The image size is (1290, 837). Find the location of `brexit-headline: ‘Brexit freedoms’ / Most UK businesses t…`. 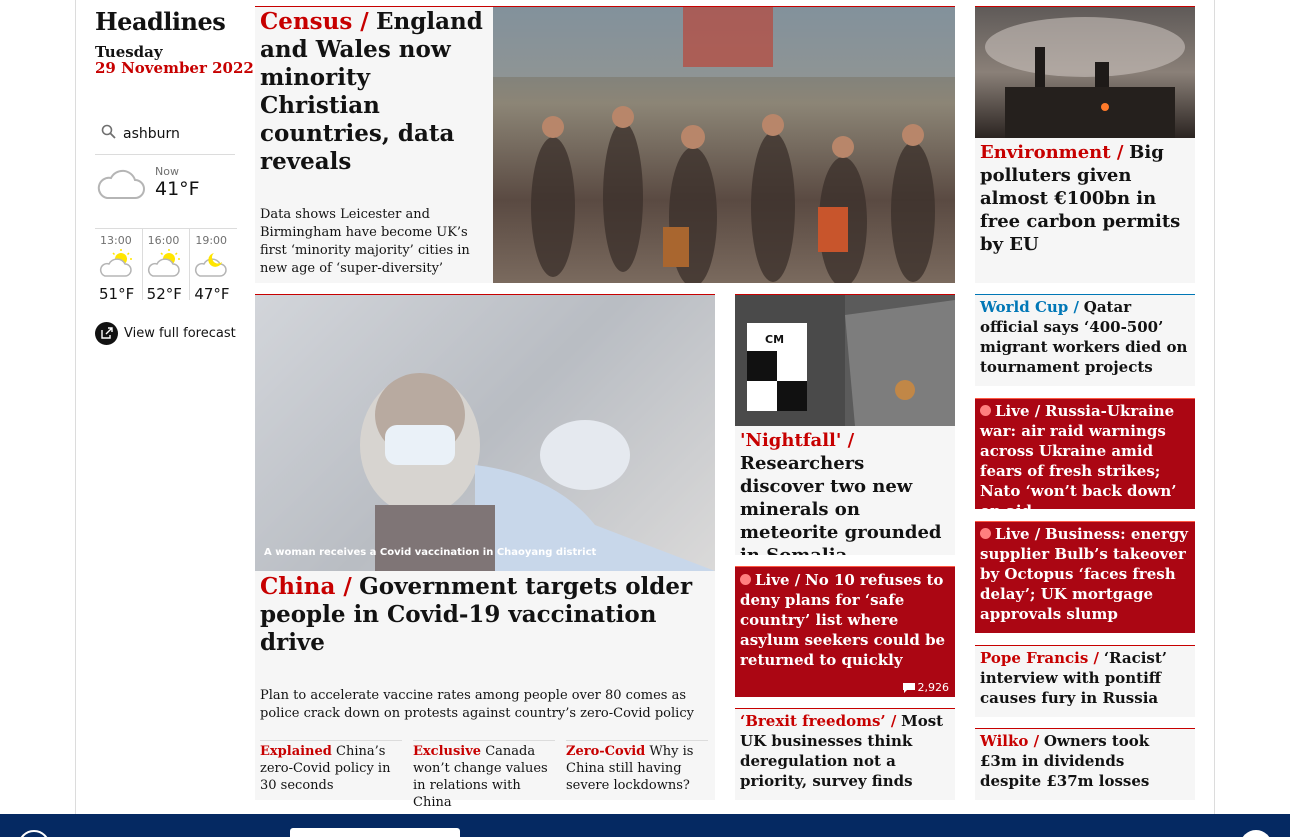

brexit-headline: ‘Brexit freedoms’ / Most UK businesses t… is located at coordinates (842, 751).